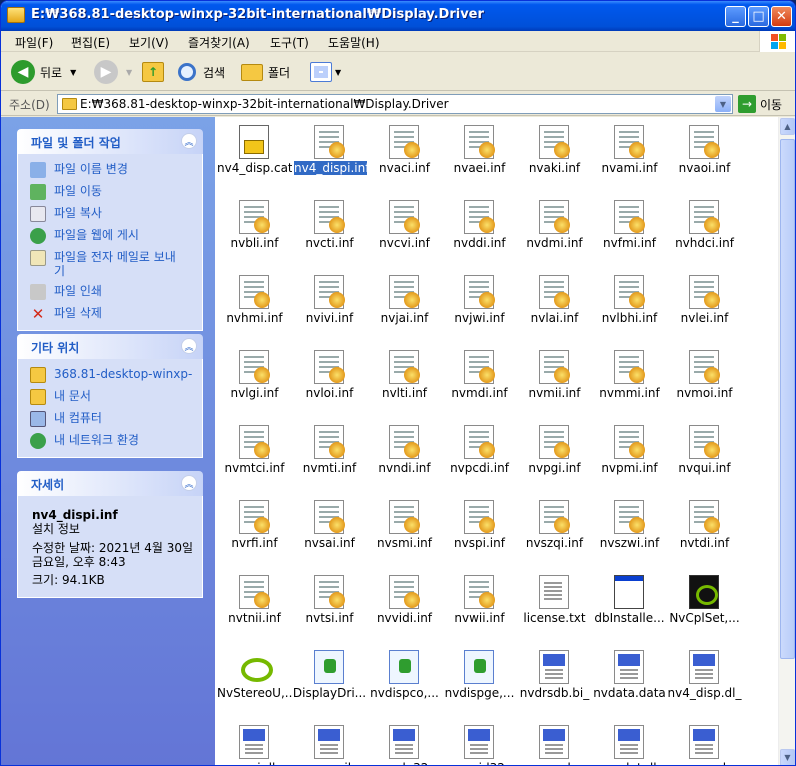 This screenshot has height=766, width=796. What do you see at coordinates (704, 458) in the screenshot?
I see `file-item: nvqui.inf` at bounding box center [704, 458].